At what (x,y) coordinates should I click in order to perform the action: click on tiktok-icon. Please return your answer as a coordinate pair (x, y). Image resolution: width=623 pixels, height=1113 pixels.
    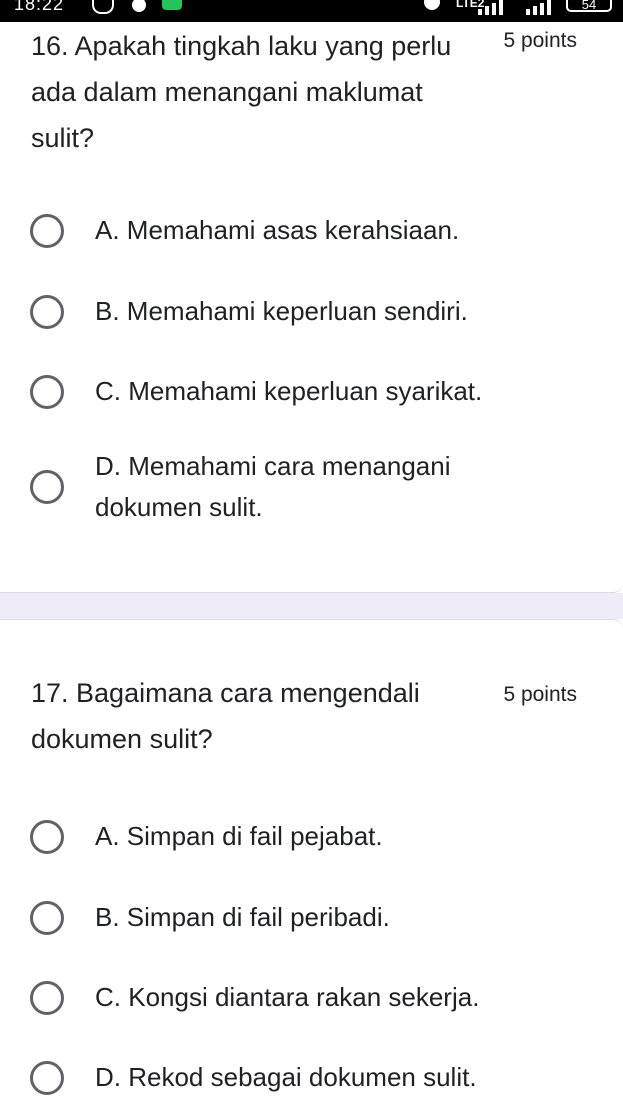
    Looking at the image, I should click on (139, 6).